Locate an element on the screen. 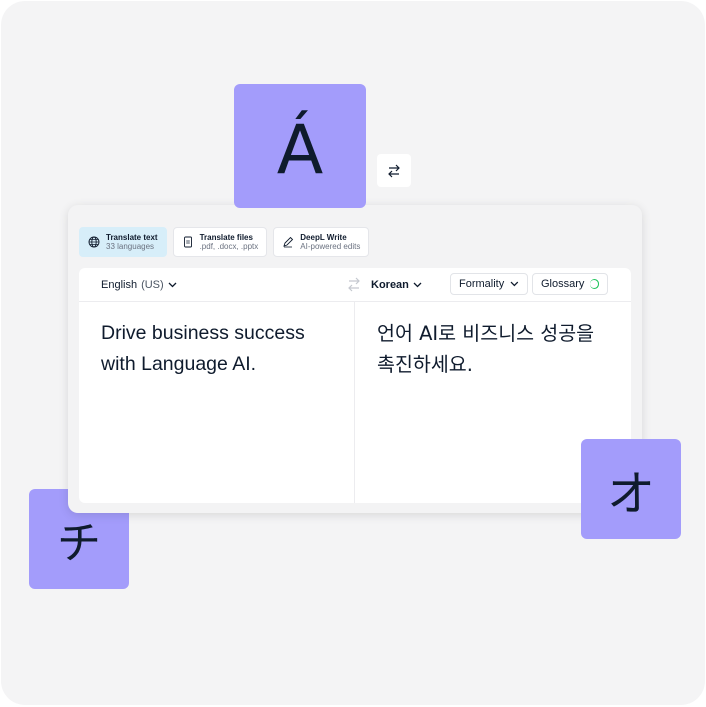 This screenshot has width=706, height=707. target-language-name: Korean is located at coordinates (390, 285).